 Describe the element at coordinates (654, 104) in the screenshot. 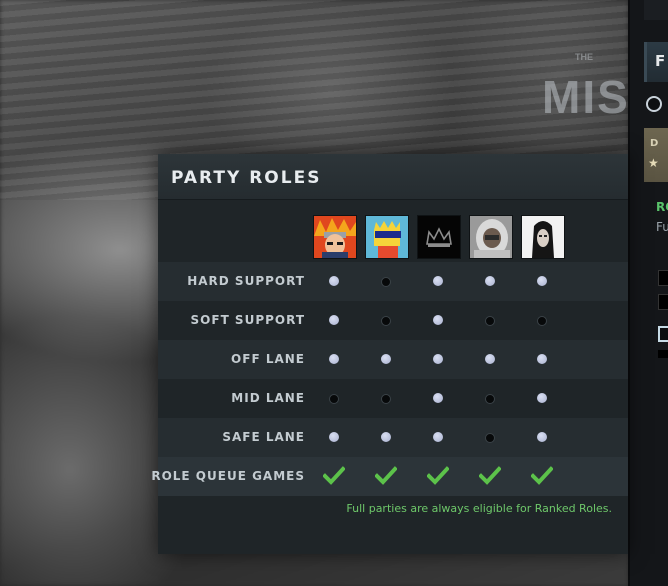

I see `side-panel-radio` at that location.